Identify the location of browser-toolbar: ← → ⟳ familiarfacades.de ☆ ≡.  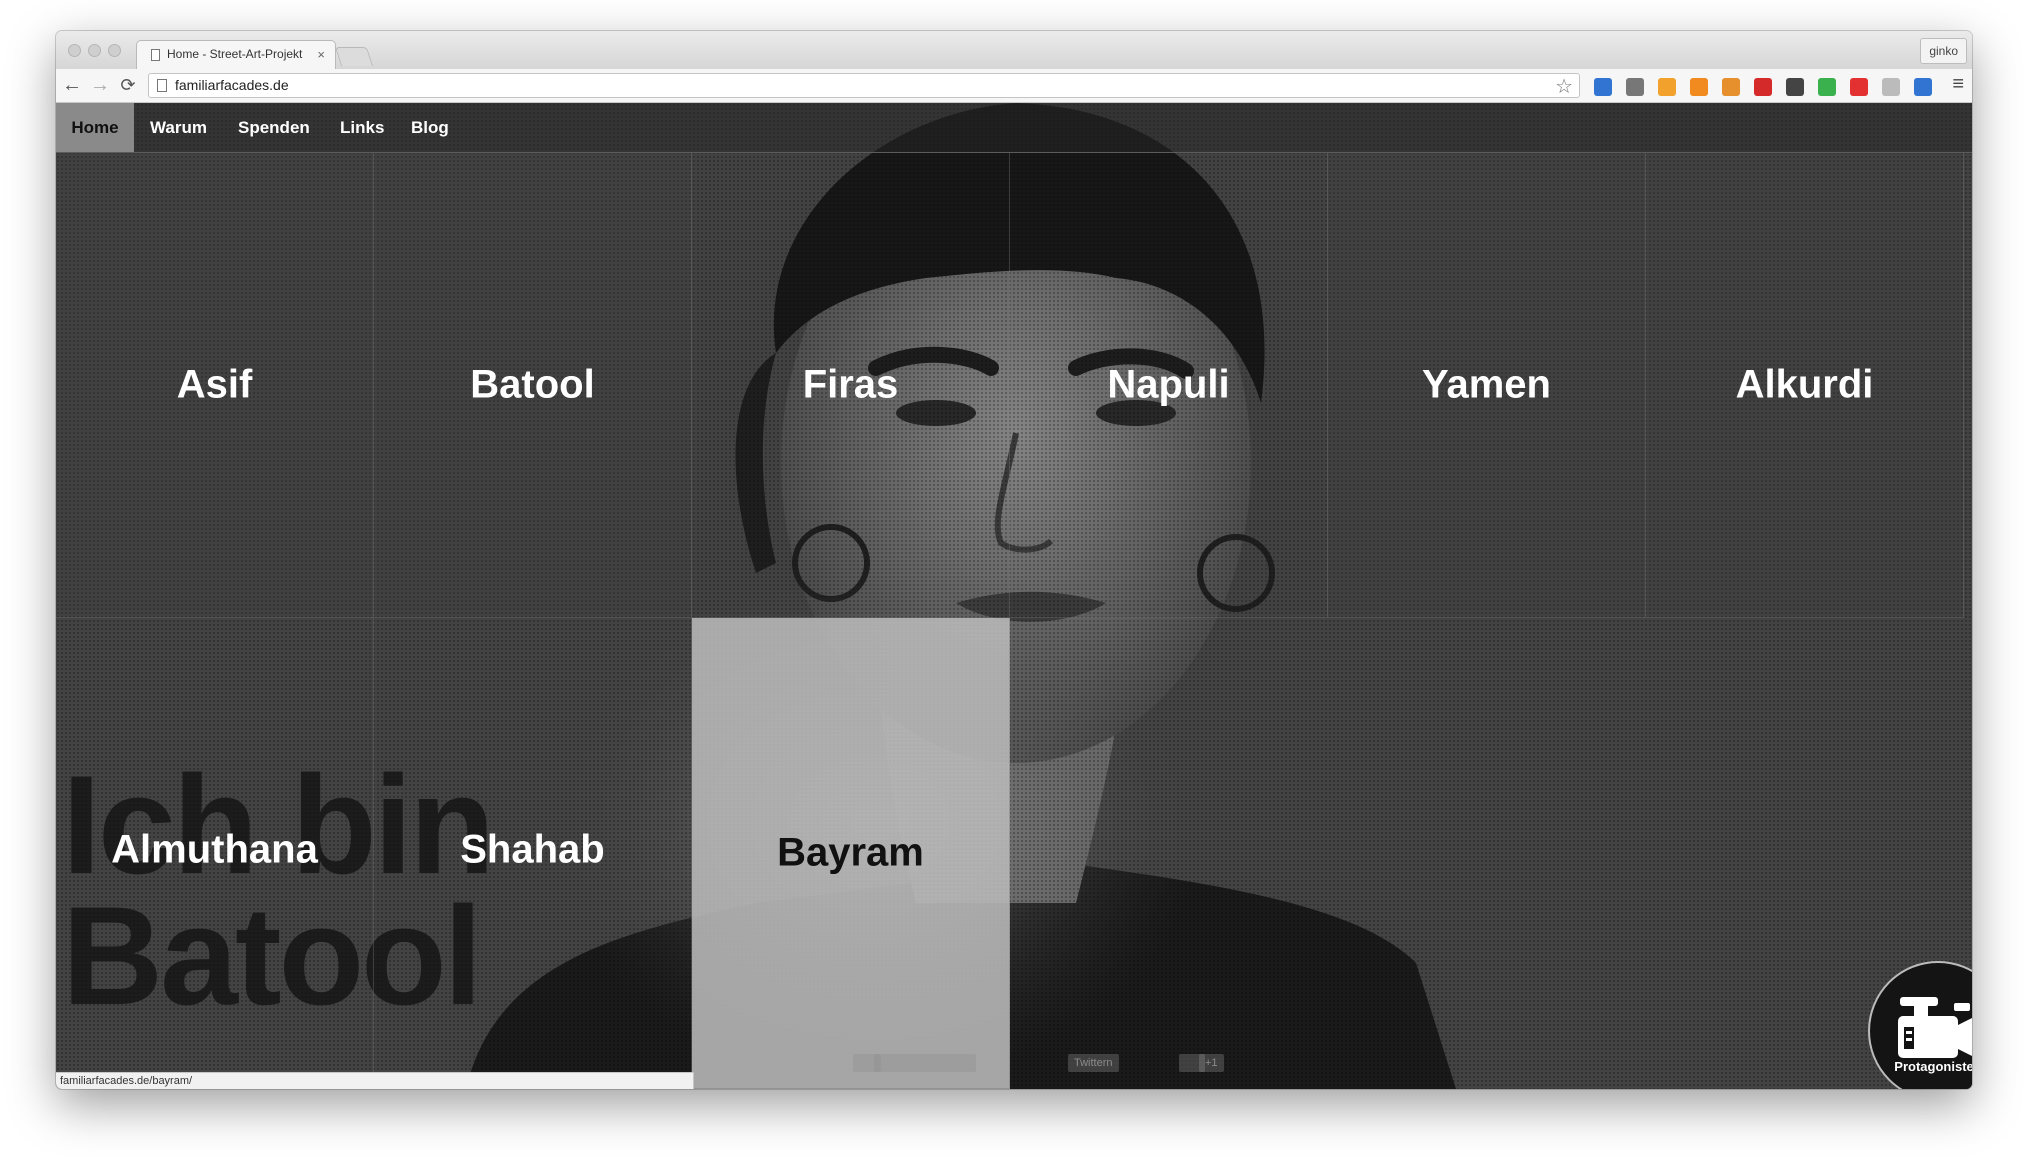
(1014, 86).